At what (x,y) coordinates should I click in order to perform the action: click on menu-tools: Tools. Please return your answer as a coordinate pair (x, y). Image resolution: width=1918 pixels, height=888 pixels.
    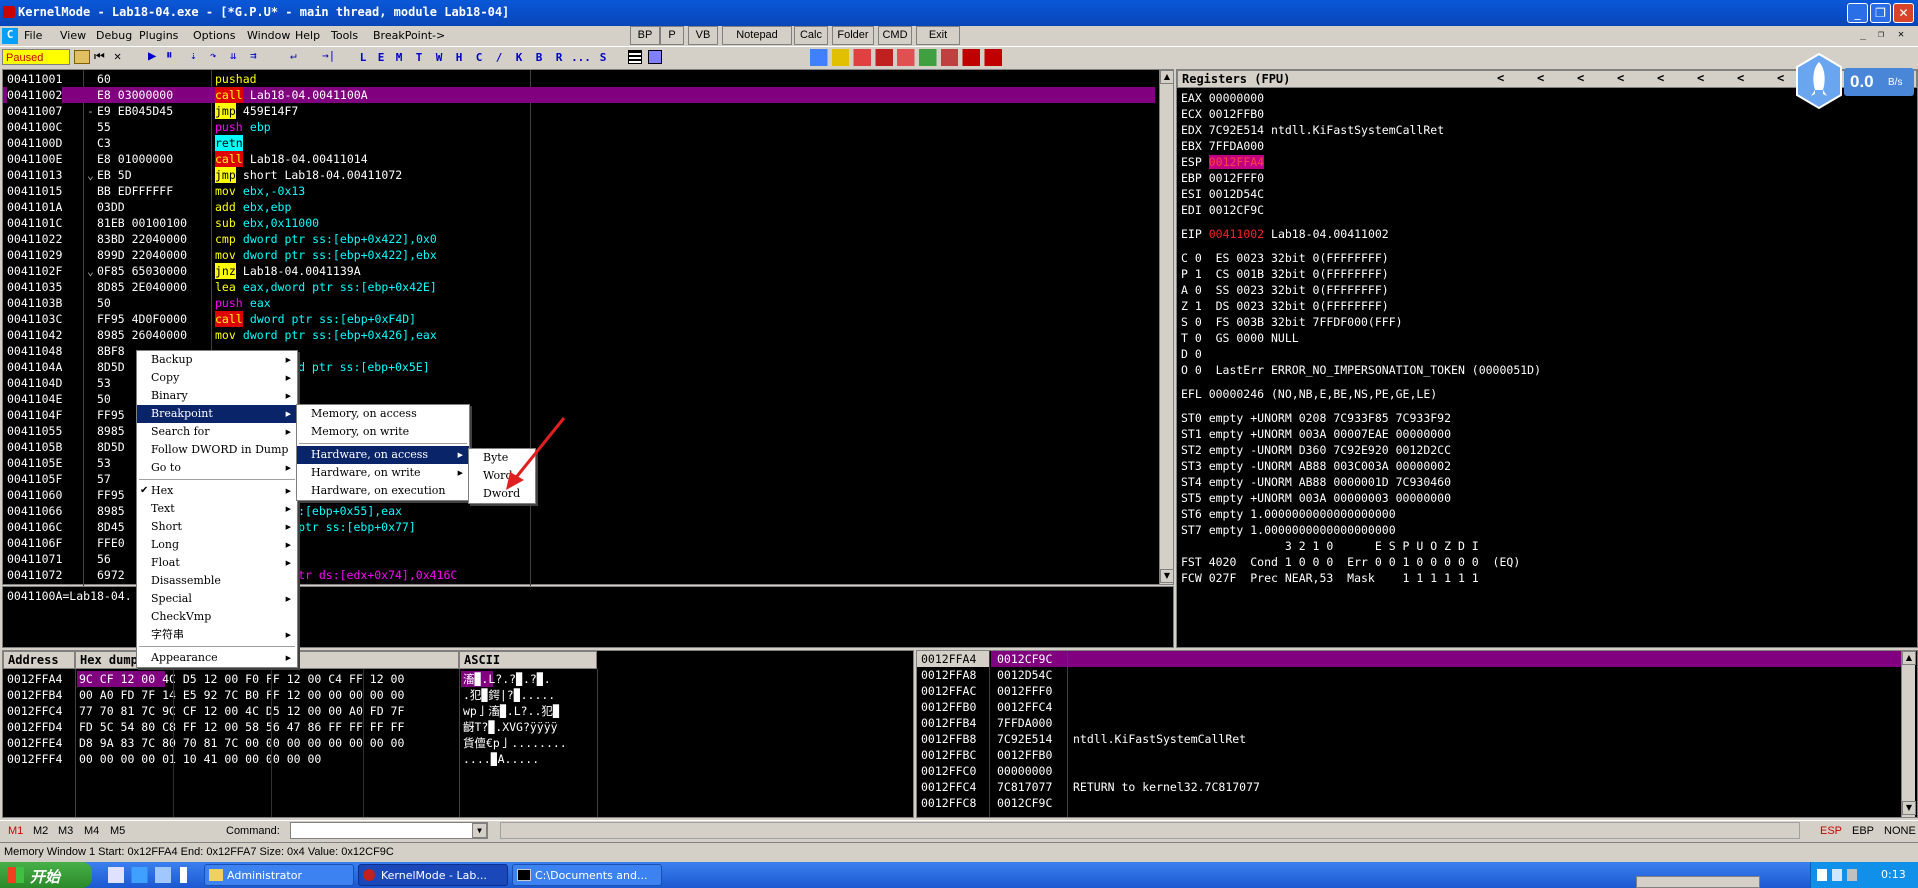
    Looking at the image, I should click on (344, 35).